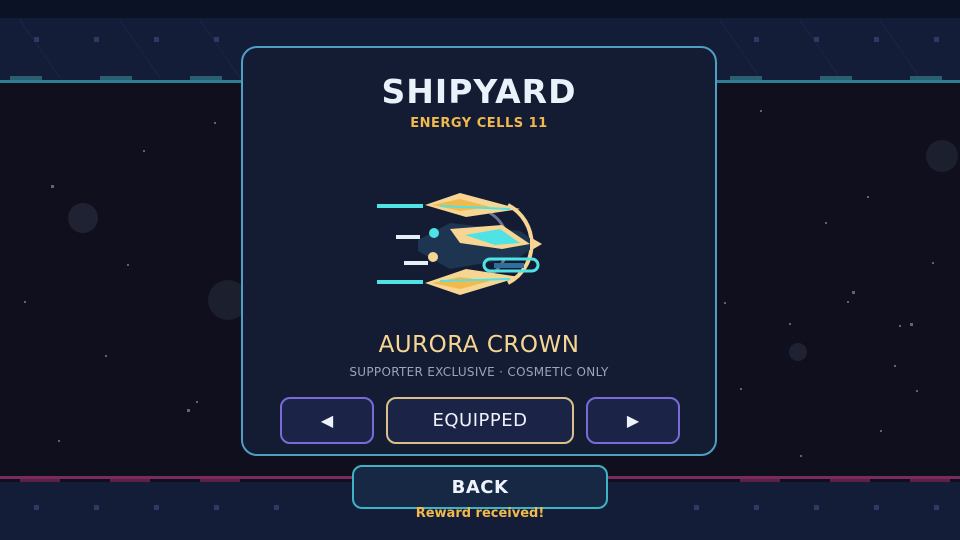 The height and width of the screenshot is (540, 960). I want to click on reward-status-message: Reward received!, so click(480, 513).